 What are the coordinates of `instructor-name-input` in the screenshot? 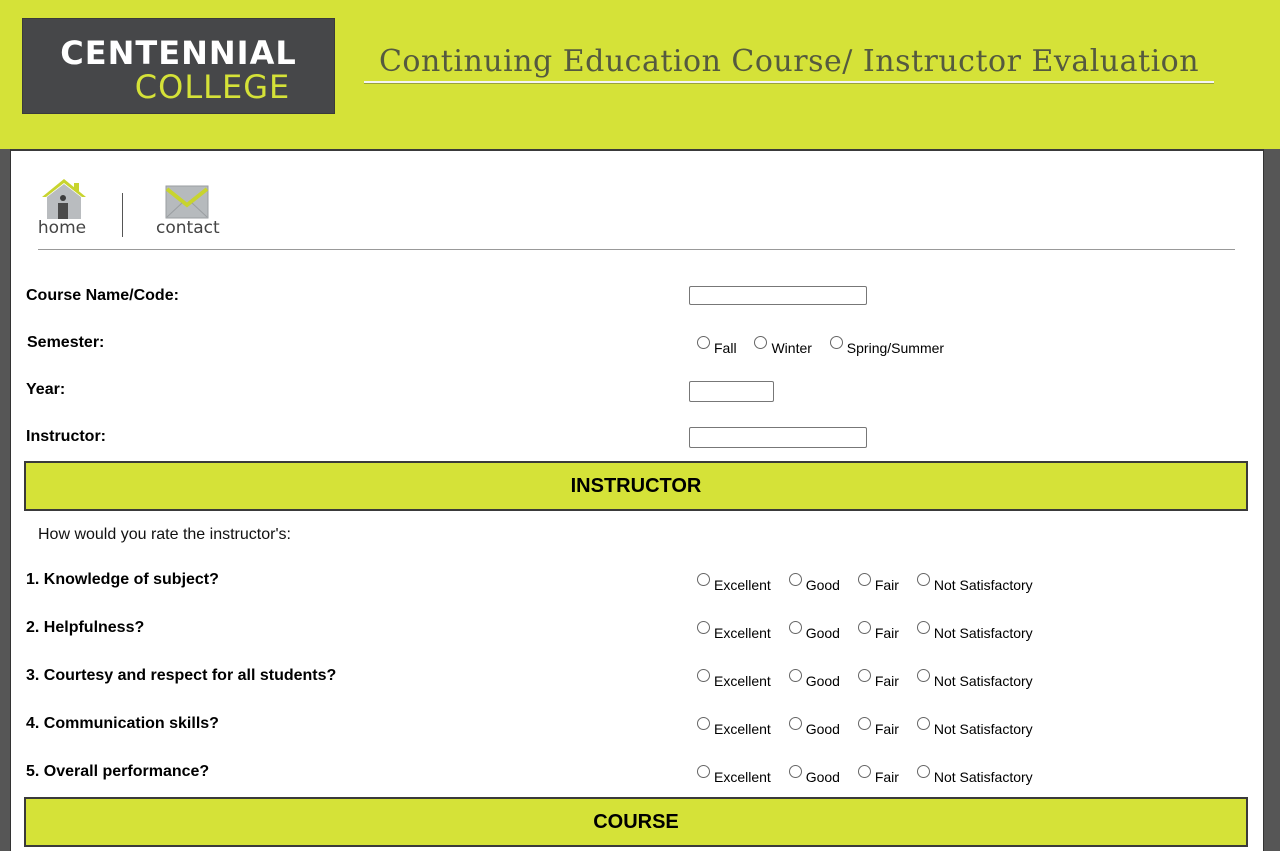 It's located at (778, 437).